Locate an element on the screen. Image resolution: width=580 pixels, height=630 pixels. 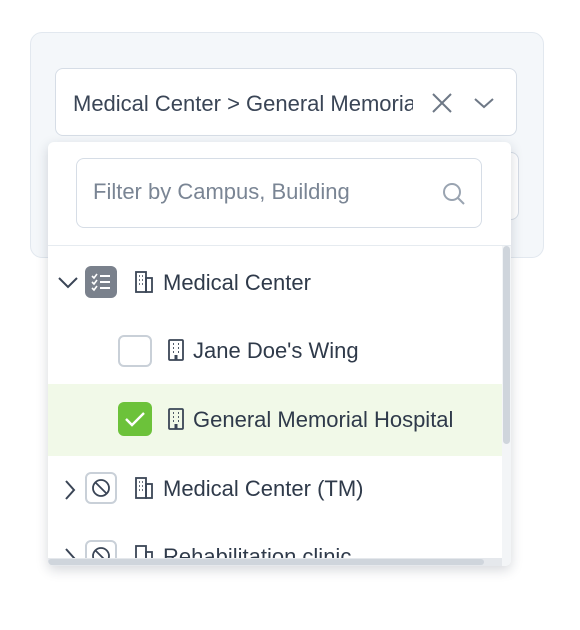
tree-row-medical-center: Medical Center is located at coordinates (275, 282).